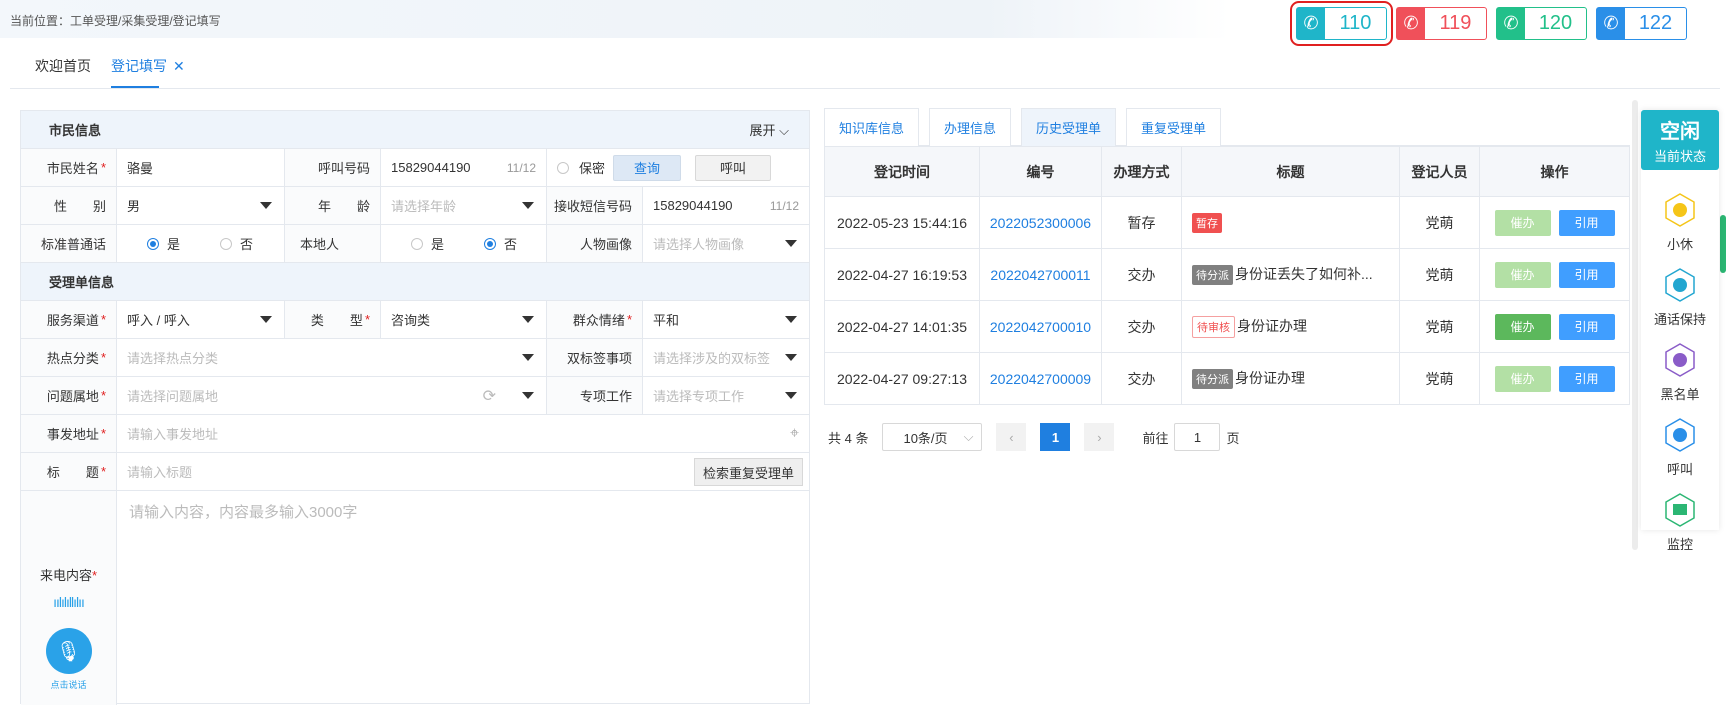 The width and height of the screenshot is (1730, 705). Describe the element at coordinates (1174, 127) in the screenshot. I see `tab-duplicate: 重复受理单` at that location.